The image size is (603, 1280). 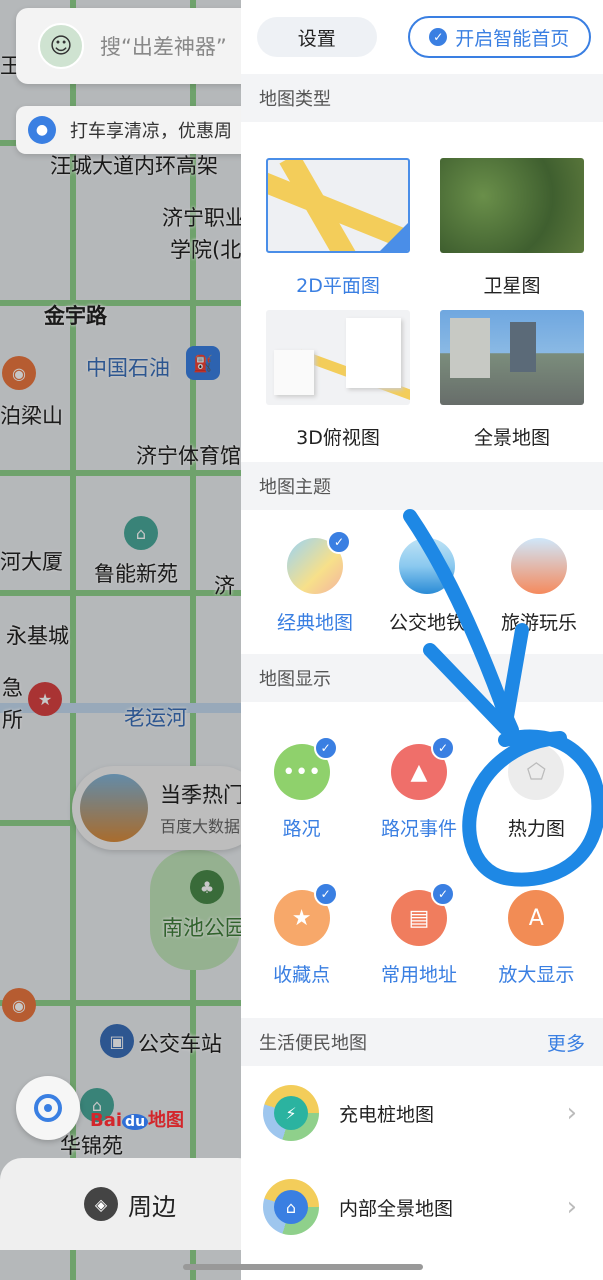 What do you see at coordinates (42, 130) in the screenshot?
I see `location-pin-icon: ●` at bounding box center [42, 130].